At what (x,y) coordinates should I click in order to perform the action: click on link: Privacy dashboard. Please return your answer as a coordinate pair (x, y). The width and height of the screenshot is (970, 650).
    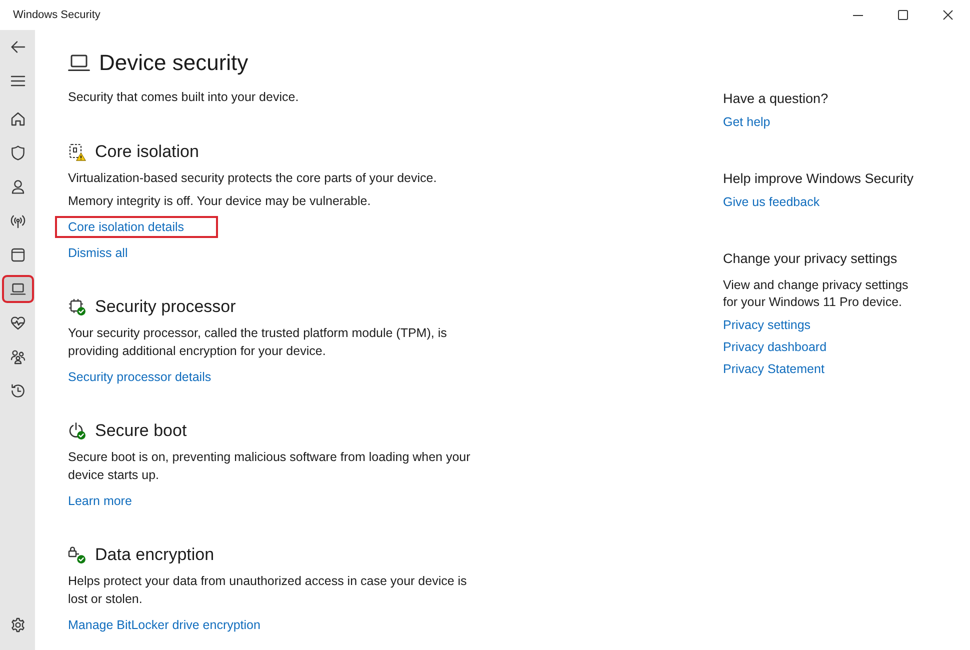
    Looking at the image, I should click on (775, 347).